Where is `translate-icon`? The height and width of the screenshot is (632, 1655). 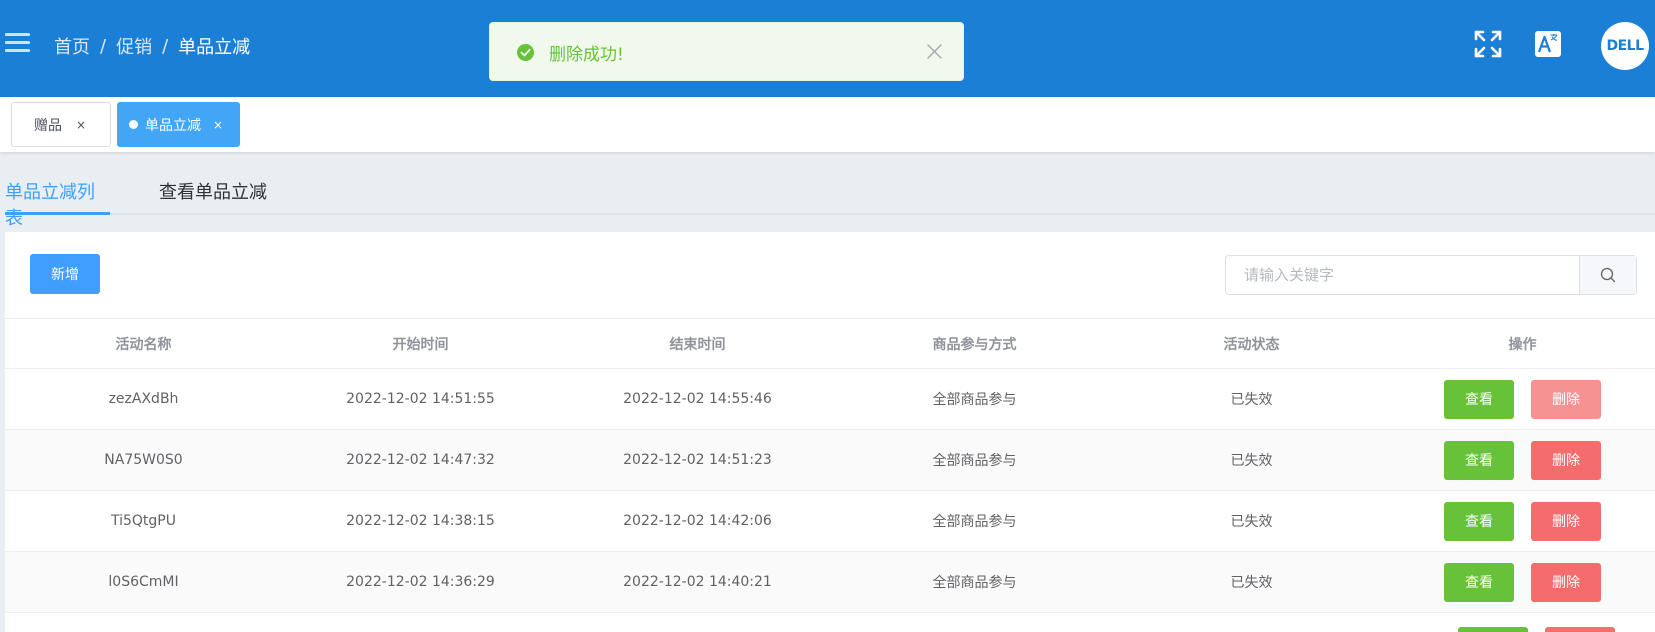
translate-icon is located at coordinates (1548, 44).